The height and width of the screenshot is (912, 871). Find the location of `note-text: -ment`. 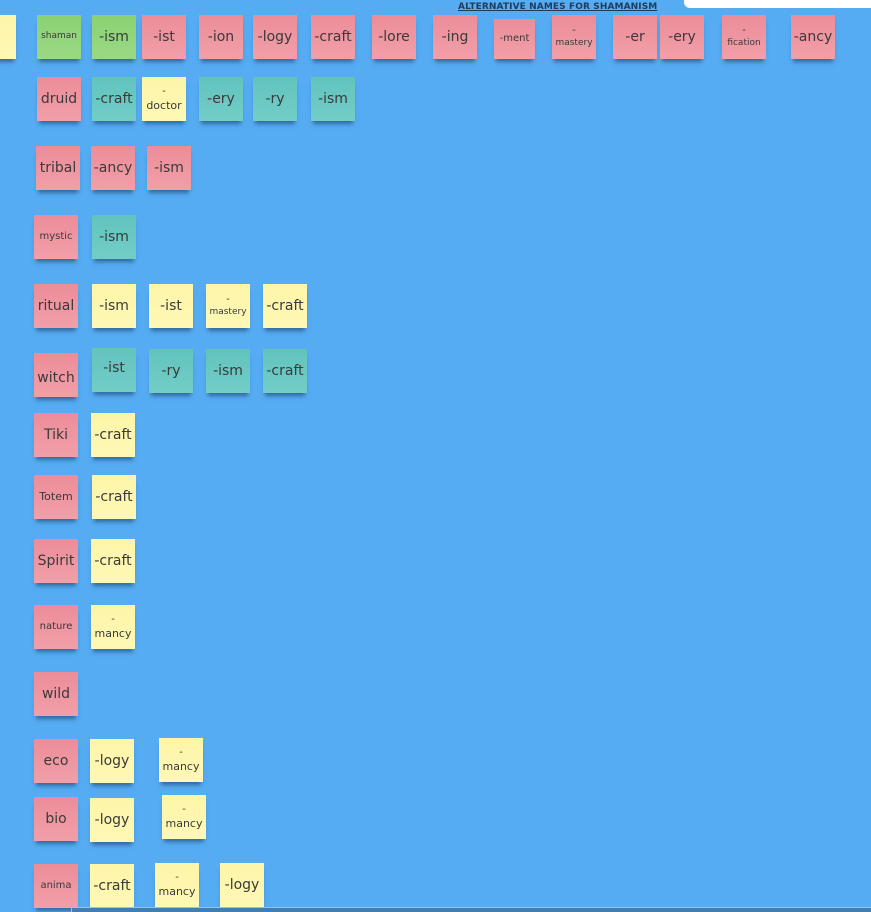

note-text: -ment is located at coordinates (514, 38).